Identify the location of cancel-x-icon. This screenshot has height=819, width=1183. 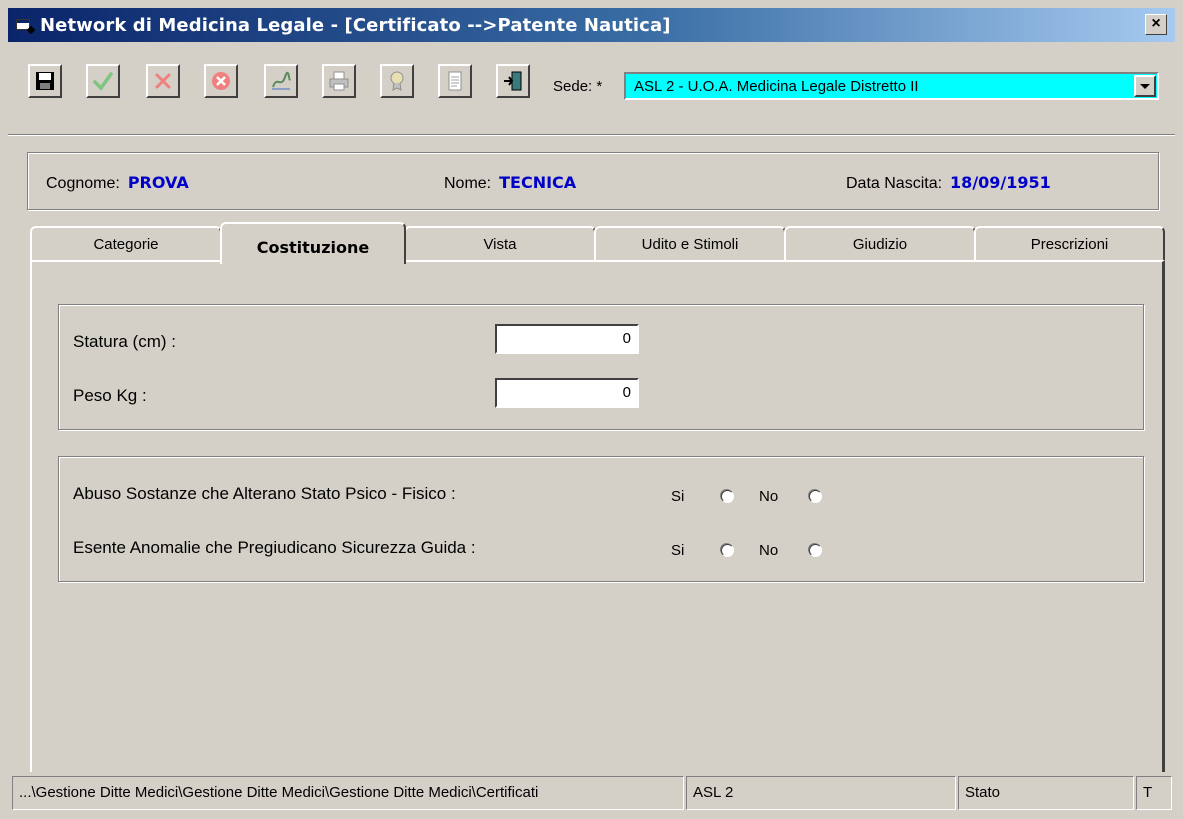
(163, 81).